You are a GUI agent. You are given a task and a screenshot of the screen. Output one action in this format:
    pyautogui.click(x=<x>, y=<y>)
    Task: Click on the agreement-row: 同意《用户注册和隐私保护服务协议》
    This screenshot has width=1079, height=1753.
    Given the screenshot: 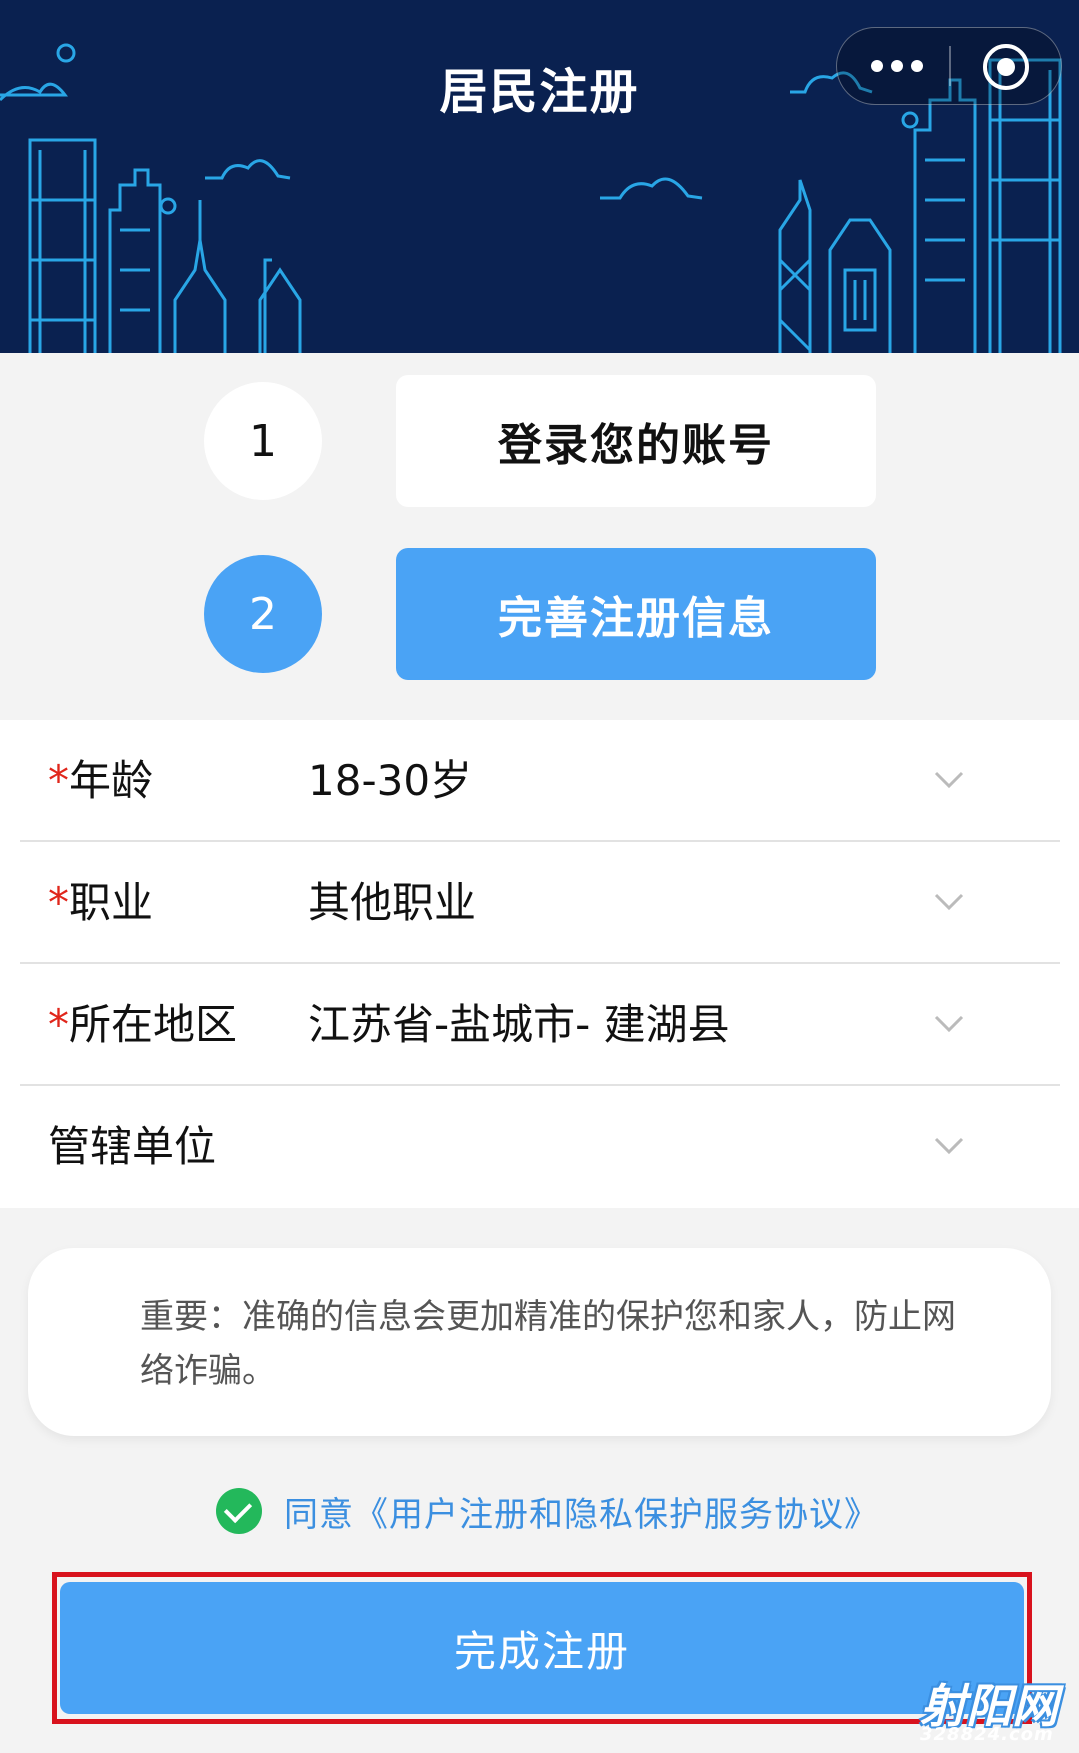 What is the action you would take?
    pyautogui.click(x=547, y=1511)
    